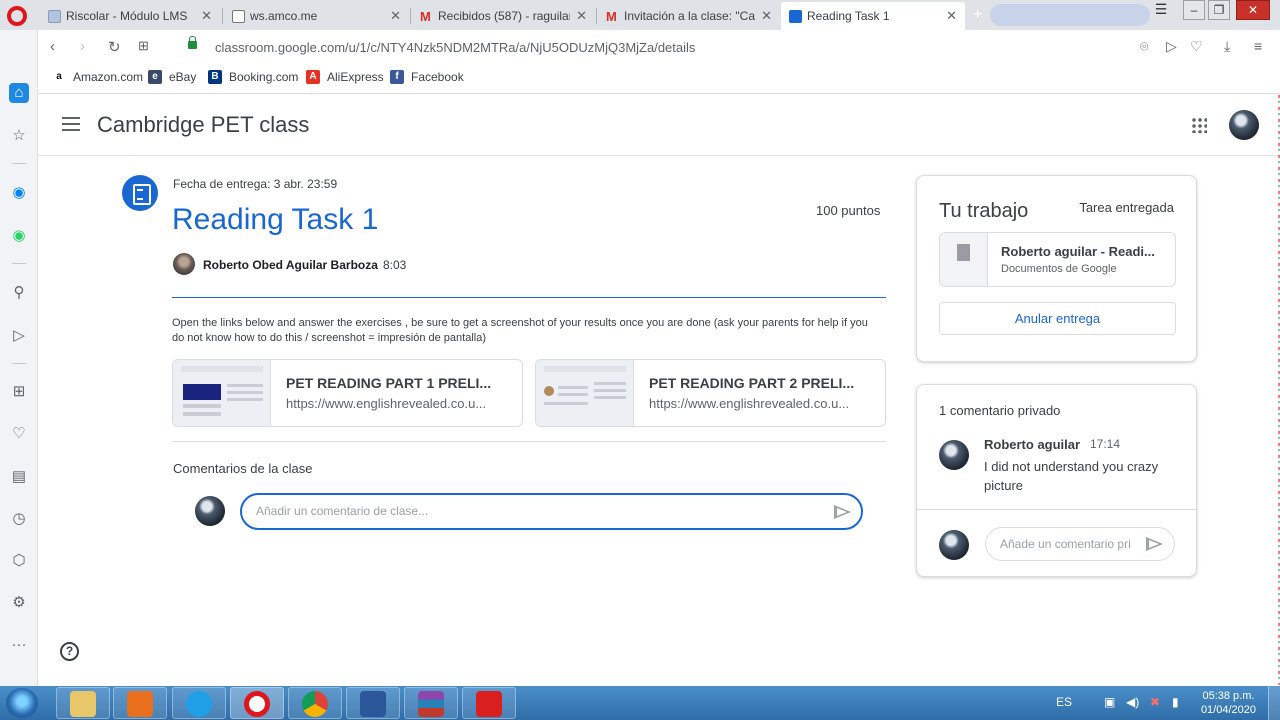 Image resolution: width=1280 pixels, height=720 pixels. Describe the element at coordinates (1175, 702) in the screenshot. I see `signal-icon: ▮` at that location.